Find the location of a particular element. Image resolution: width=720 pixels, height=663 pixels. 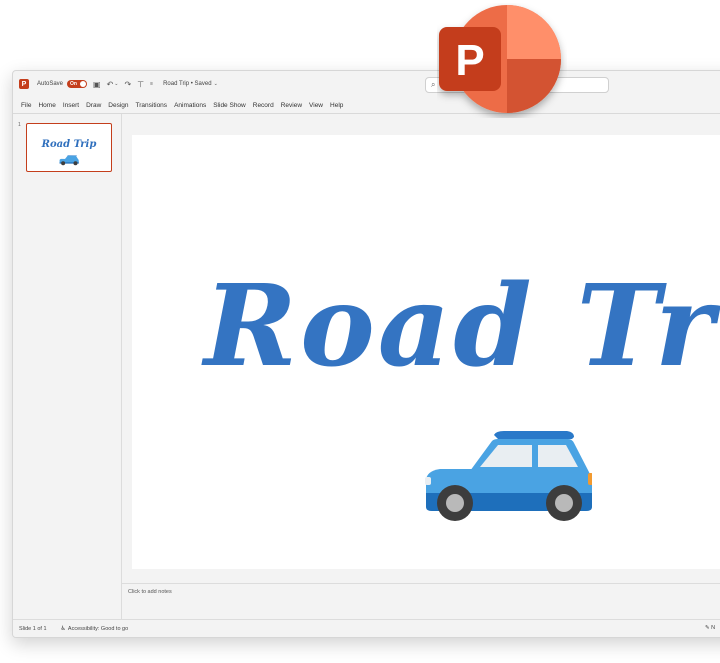

notes-button-label: N is located at coordinates (713, 628).